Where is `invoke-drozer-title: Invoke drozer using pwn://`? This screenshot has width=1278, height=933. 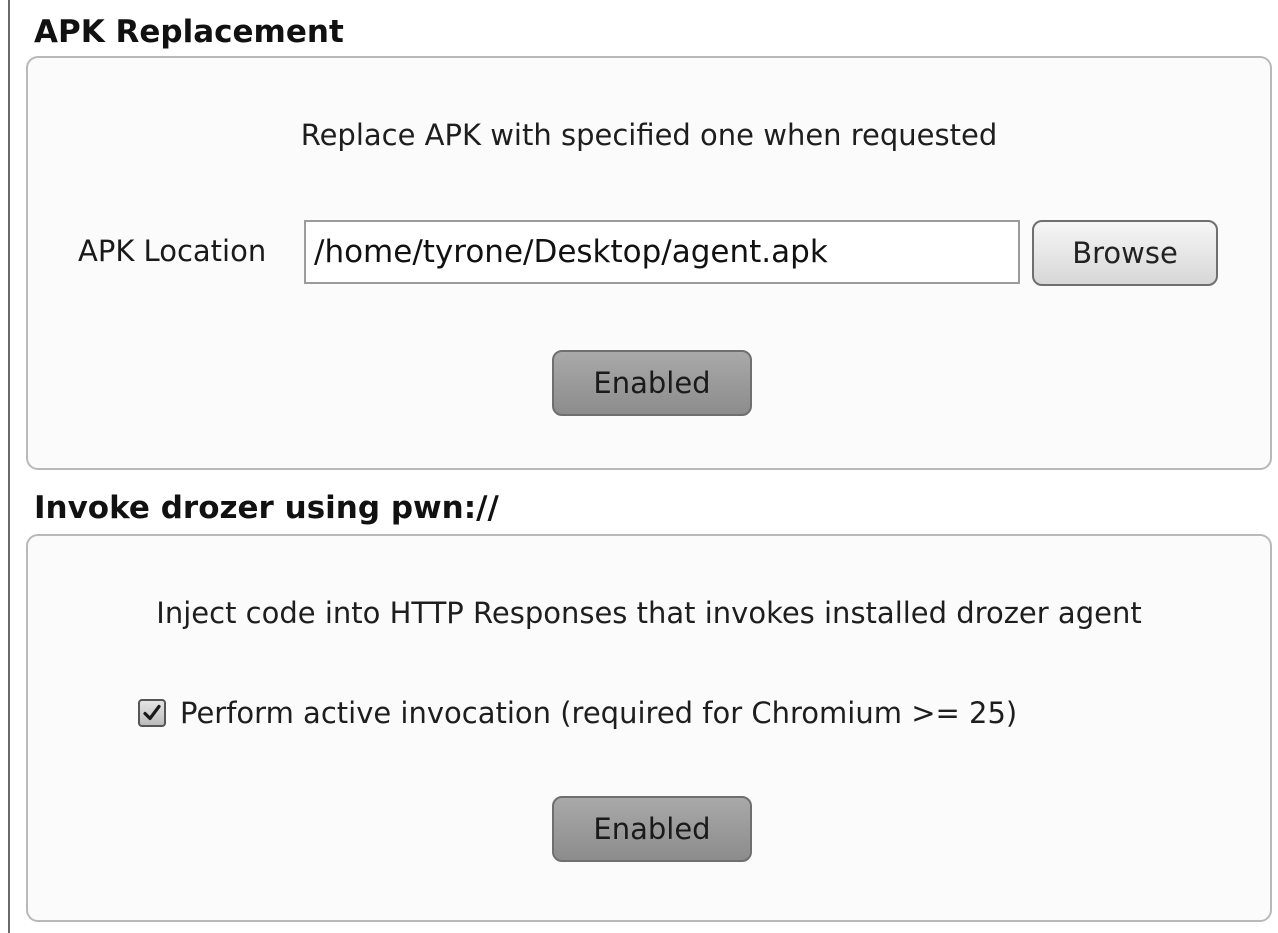 invoke-drozer-title: Invoke drozer using pwn:// is located at coordinates (266, 508).